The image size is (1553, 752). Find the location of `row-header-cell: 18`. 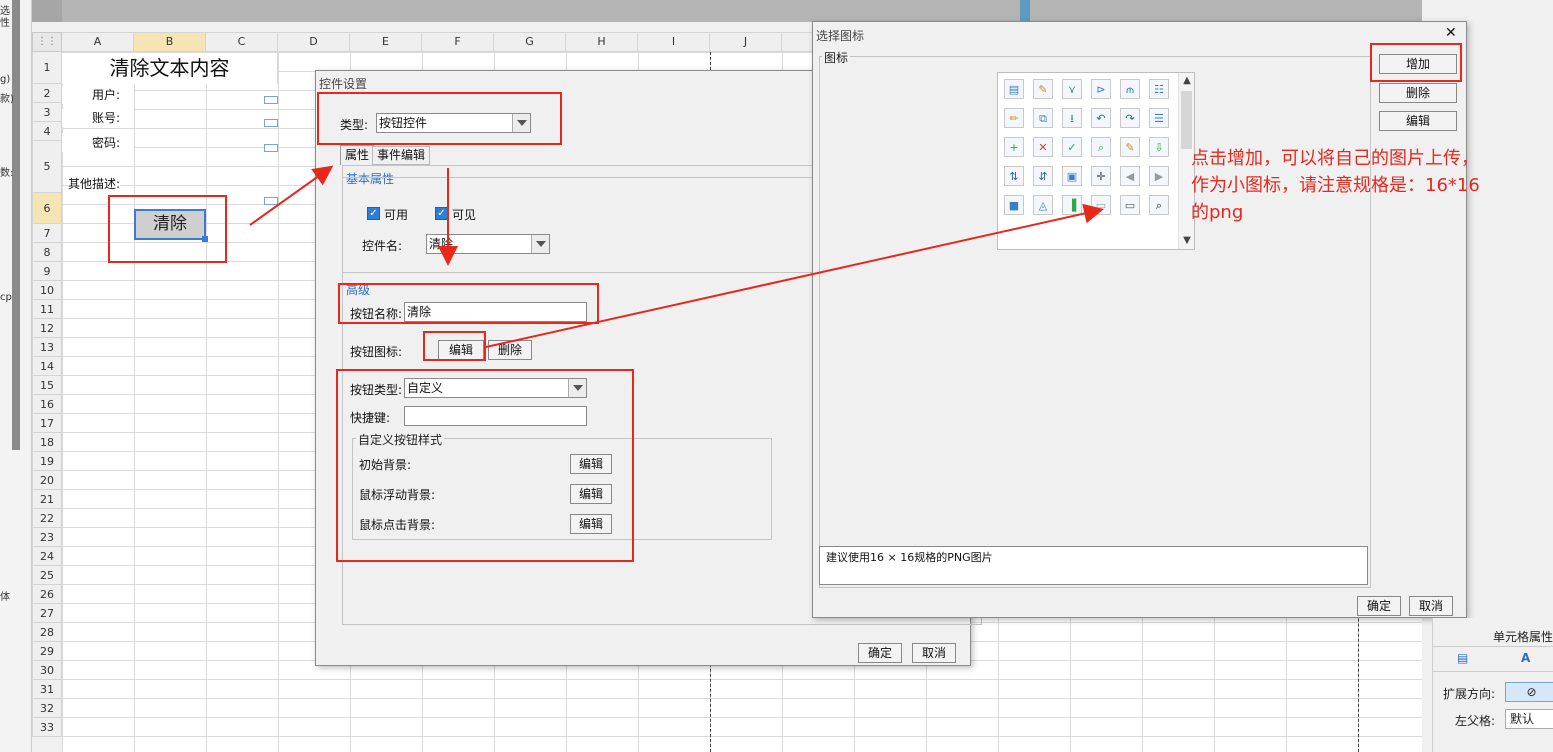

row-header-cell: 18 is located at coordinates (47, 442).